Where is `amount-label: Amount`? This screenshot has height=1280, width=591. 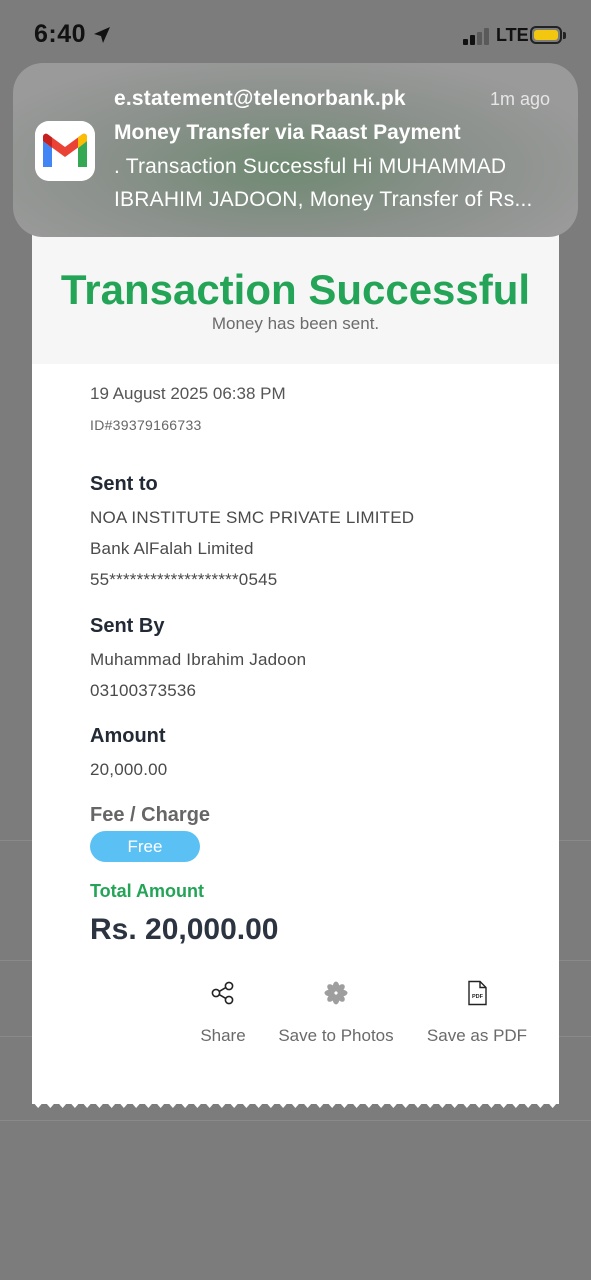
amount-label: Amount is located at coordinates (128, 736).